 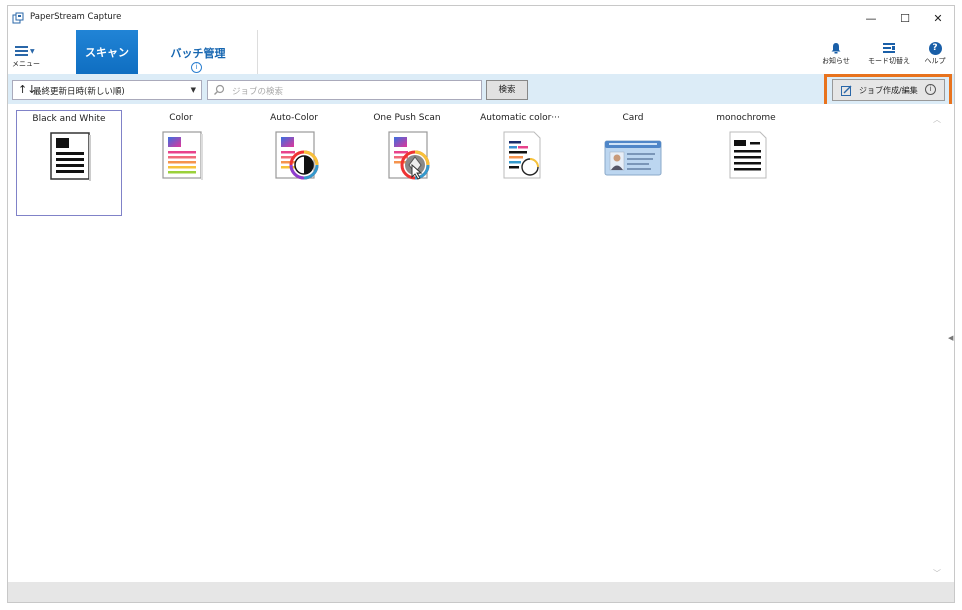 I want to click on bell-icon, so click(x=836, y=48).